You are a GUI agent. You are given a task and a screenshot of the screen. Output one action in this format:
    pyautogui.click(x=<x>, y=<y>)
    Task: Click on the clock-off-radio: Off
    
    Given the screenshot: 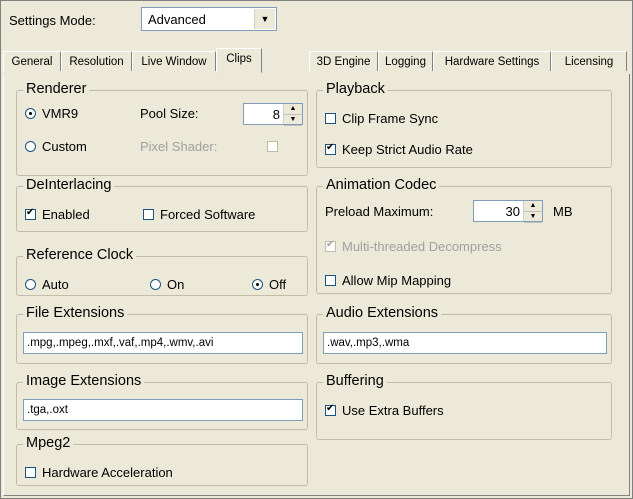 What is the action you would take?
    pyautogui.click(x=269, y=284)
    